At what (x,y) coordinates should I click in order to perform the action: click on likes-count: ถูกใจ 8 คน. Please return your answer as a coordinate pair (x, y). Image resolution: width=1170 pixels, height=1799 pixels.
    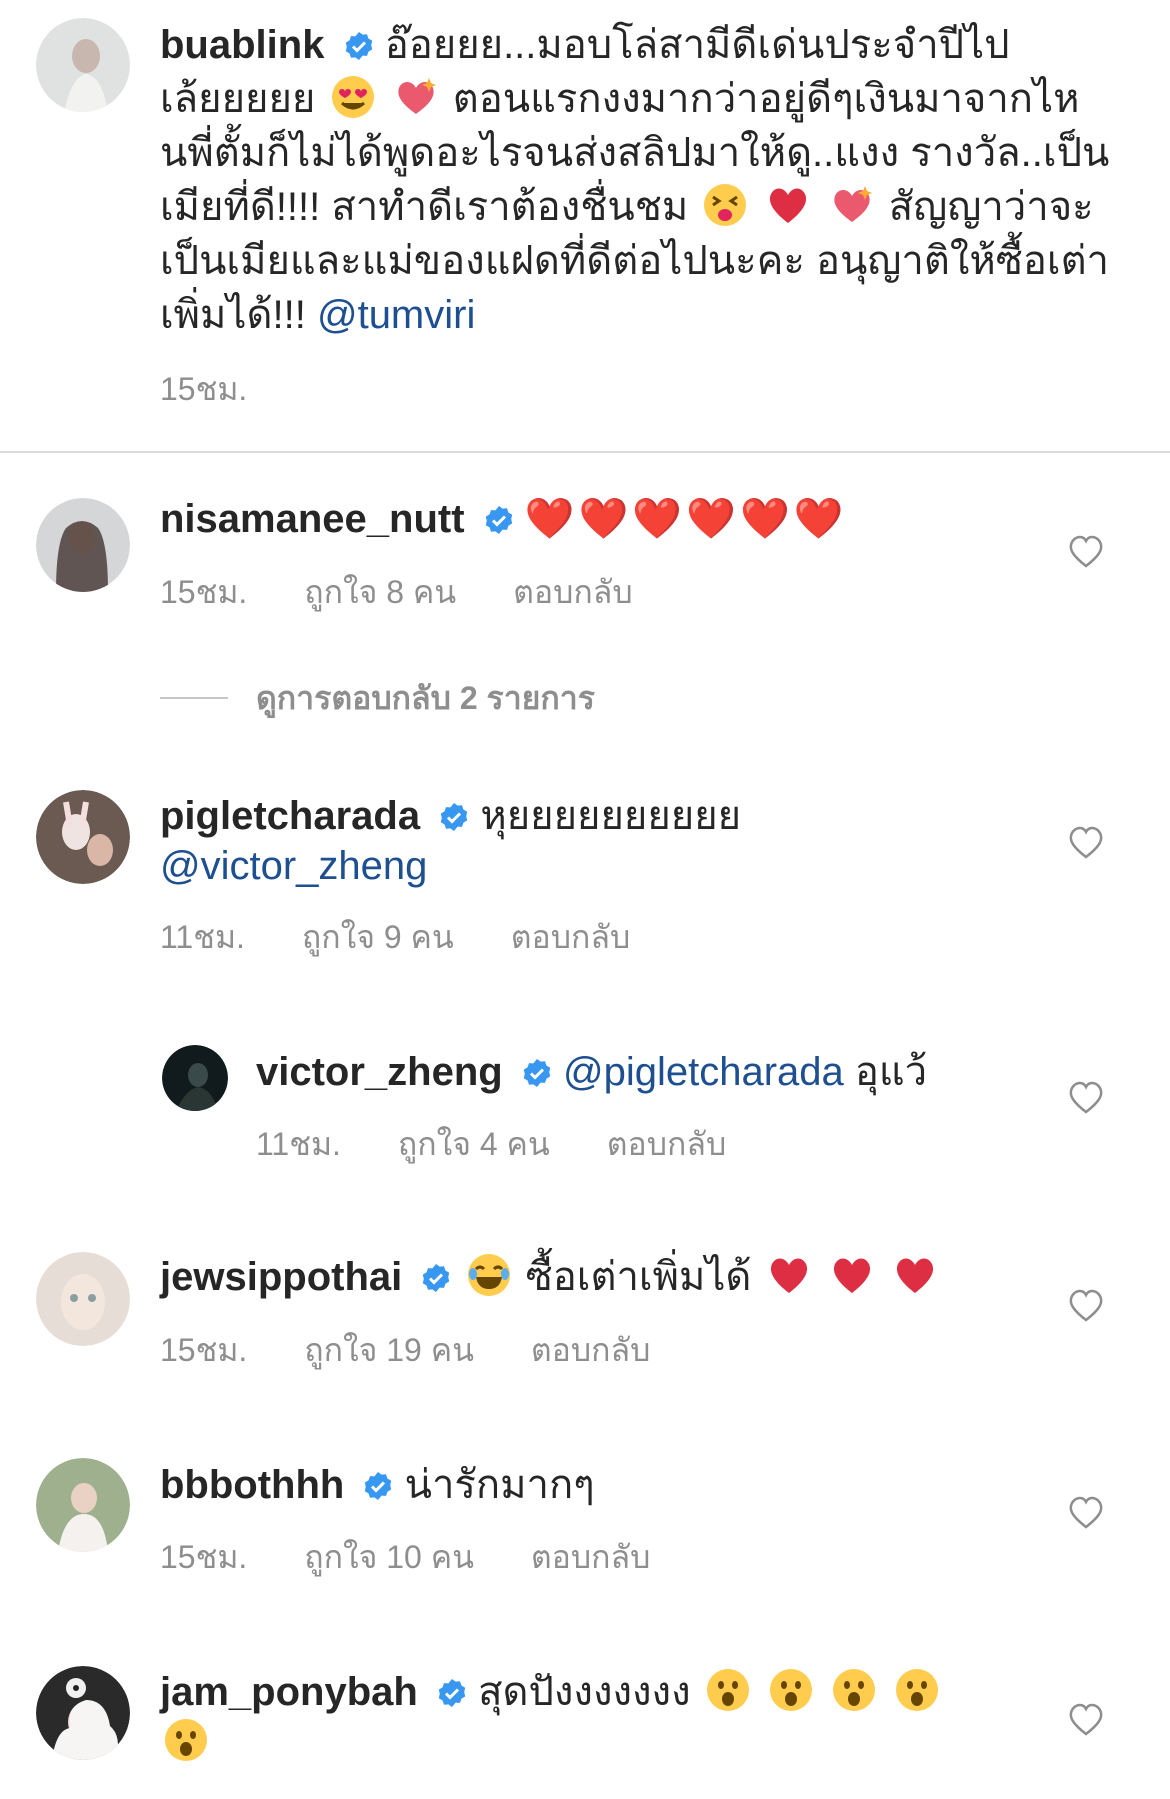
    Looking at the image, I should click on (380, 592).